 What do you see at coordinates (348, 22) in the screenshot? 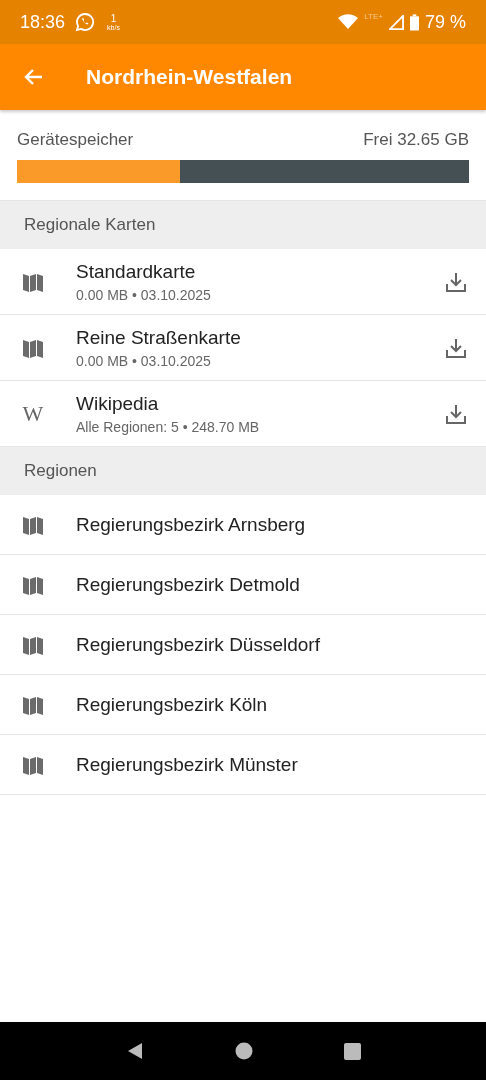
I see `wifi-icon` at bounding box center [348, 22].